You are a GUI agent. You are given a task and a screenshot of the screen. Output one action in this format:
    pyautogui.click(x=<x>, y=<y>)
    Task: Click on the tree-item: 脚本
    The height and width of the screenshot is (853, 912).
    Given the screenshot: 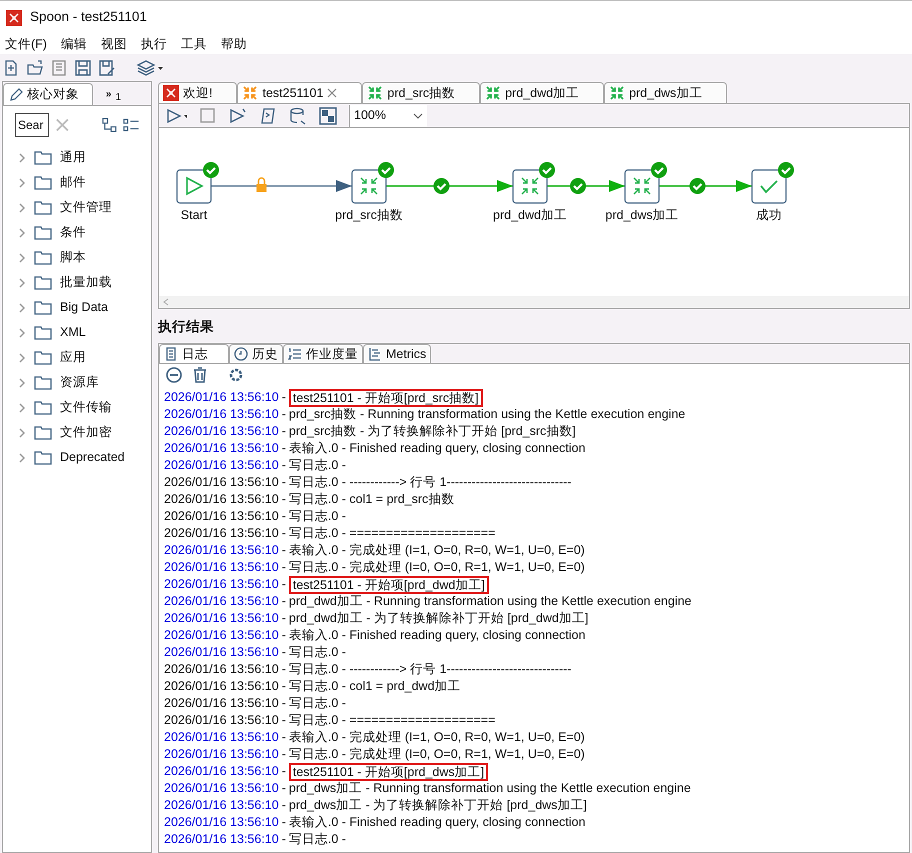 What is the action you would take?
    pyautogui.click(x=77, y=257)
    